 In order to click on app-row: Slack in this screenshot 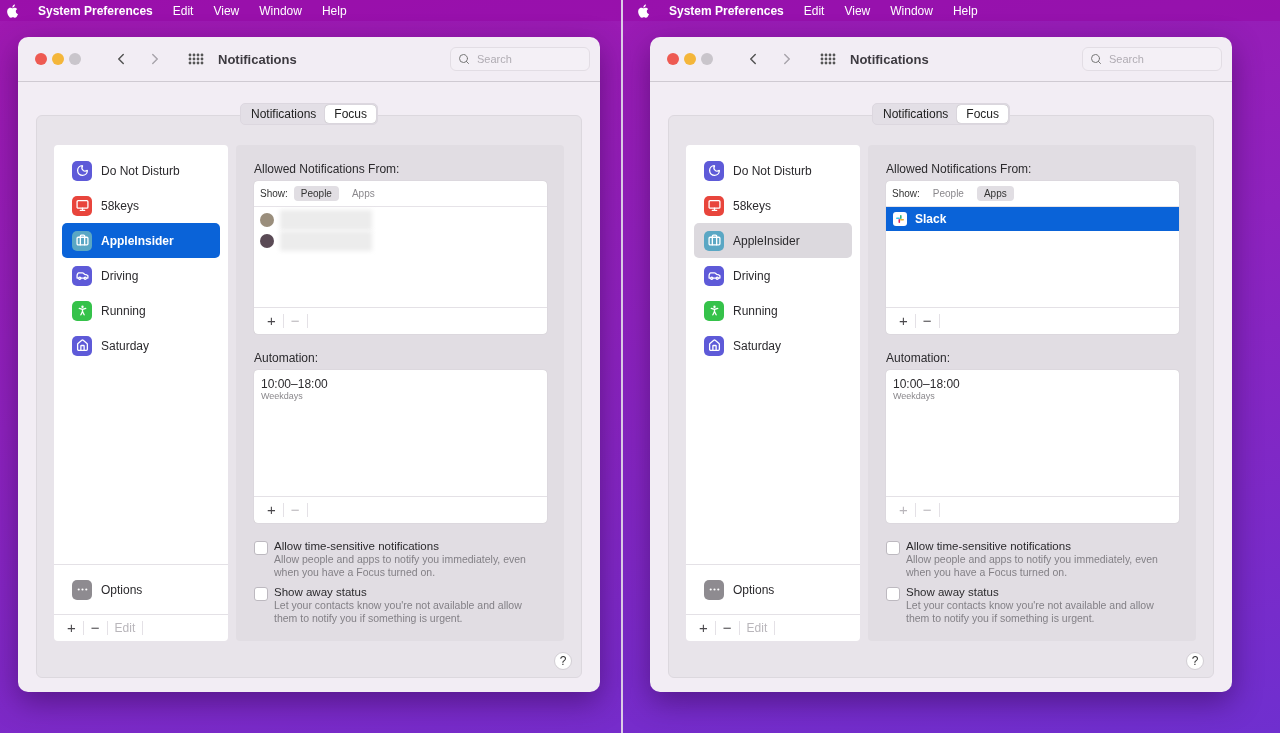, I will do `click(1032, 219)`.